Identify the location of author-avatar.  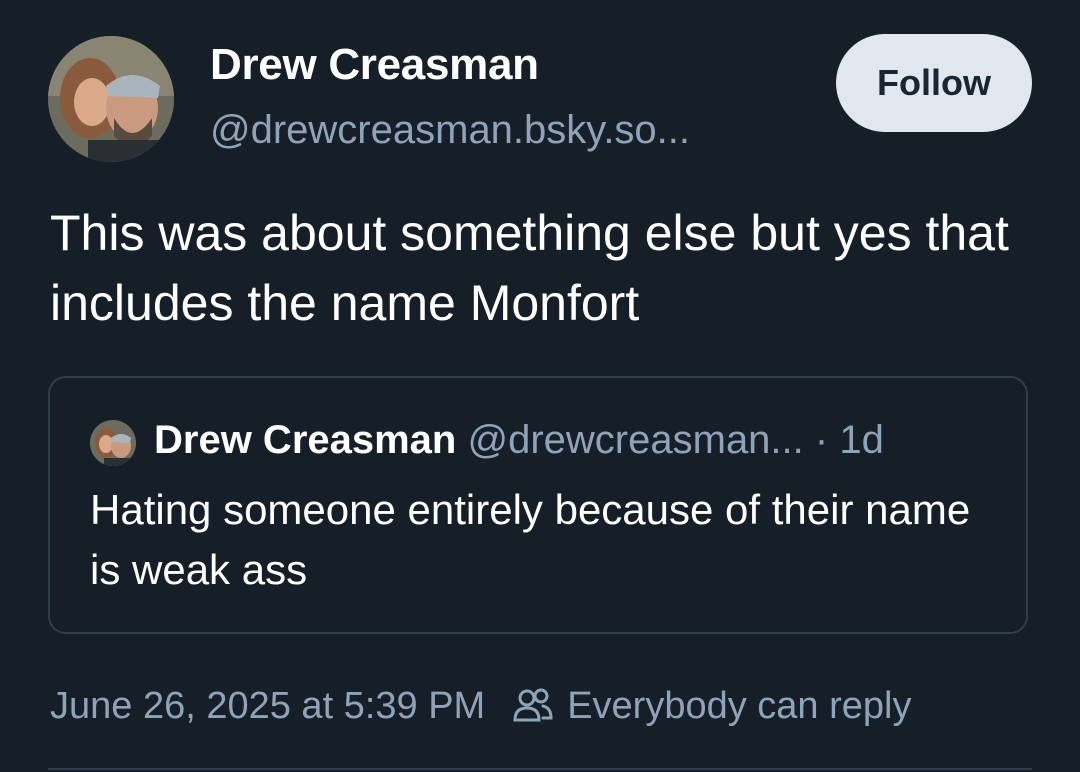
(111, 99).